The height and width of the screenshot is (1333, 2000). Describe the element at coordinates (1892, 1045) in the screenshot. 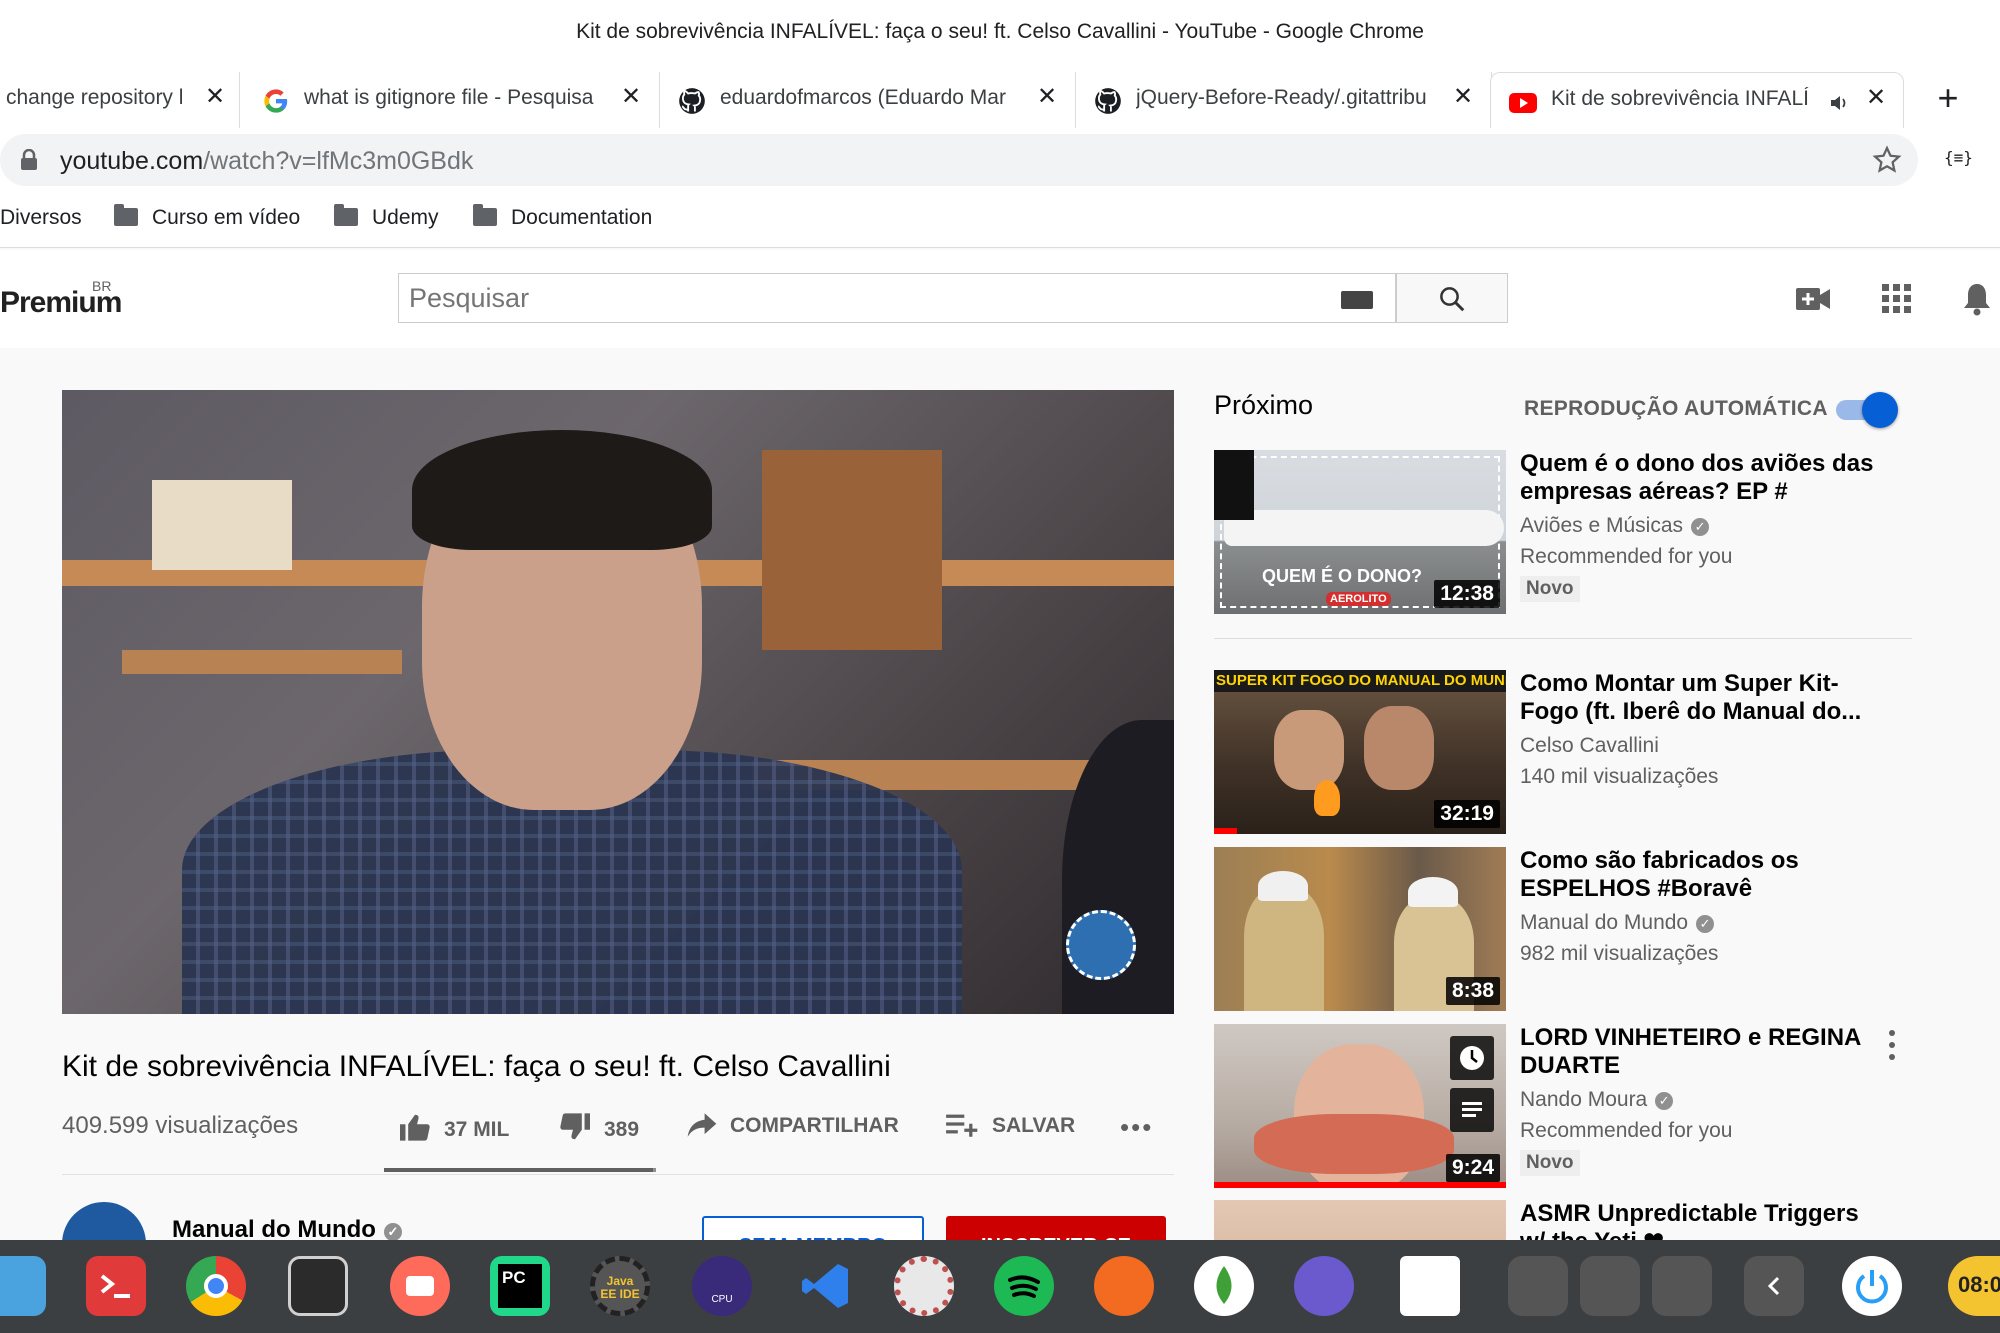

I see `more-options-icon` at that location.